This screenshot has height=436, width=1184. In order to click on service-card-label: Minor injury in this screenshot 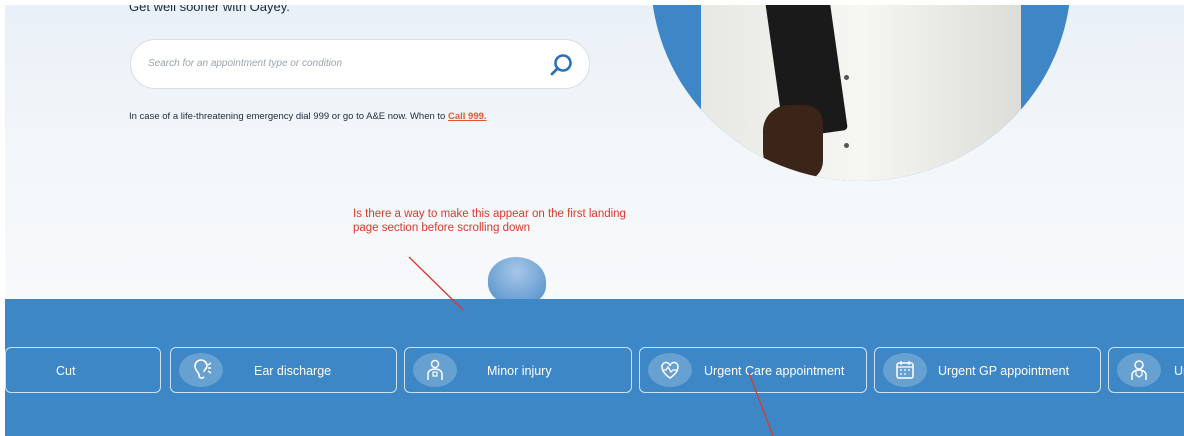, I will do `click(519, 371)`.